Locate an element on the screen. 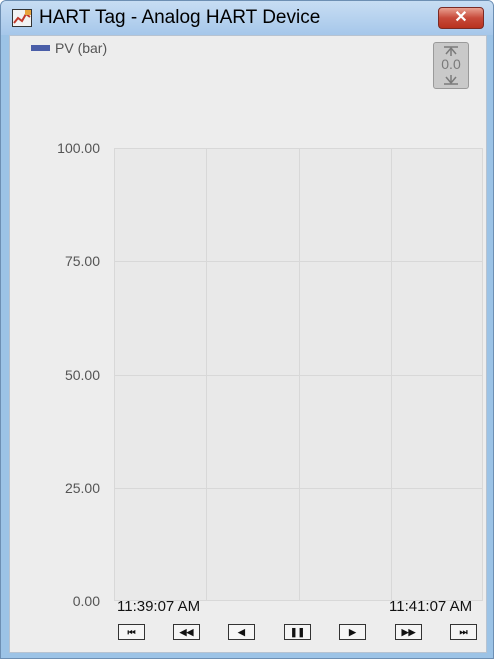  zoom-fit-button: 0.0 is located at coordinates (451, 65).